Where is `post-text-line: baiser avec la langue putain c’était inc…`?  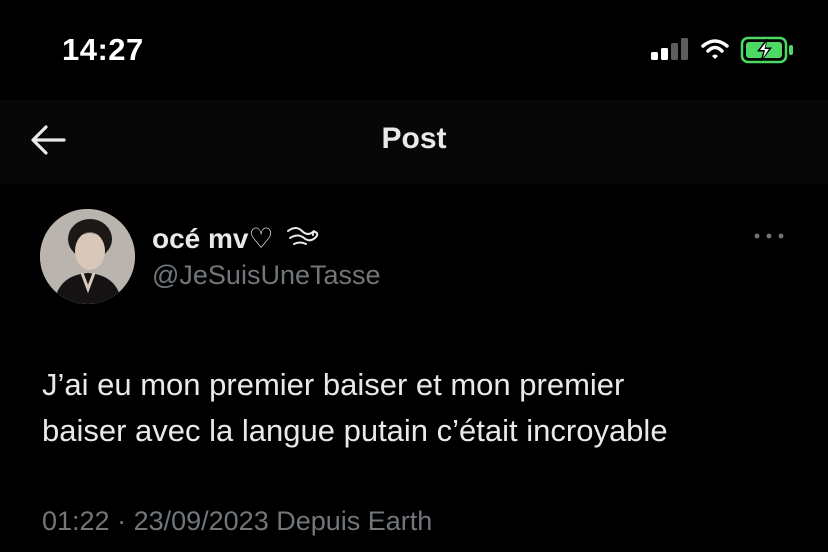
post-text-line: baiser avec la langue putain c’était inc… is located at coordinates (355, 430).